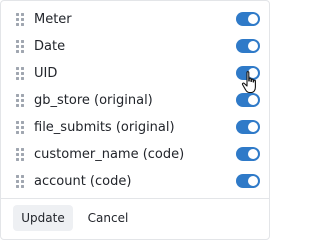  Describe the element at coordinates (135, 73) in the screenshot. I see `column-row-uid: UID` at that location.